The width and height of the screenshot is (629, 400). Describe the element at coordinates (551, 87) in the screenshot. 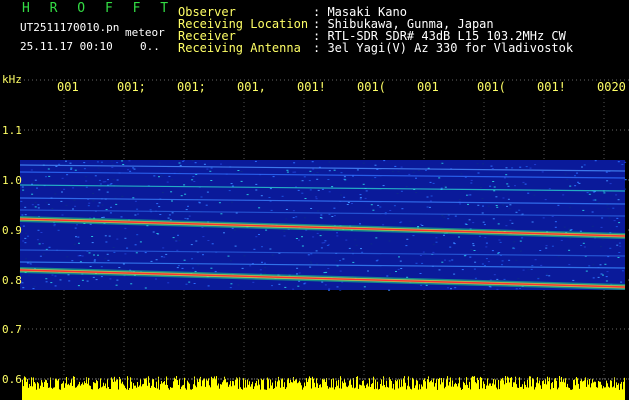

I see `time-tick: 001!` at that location.